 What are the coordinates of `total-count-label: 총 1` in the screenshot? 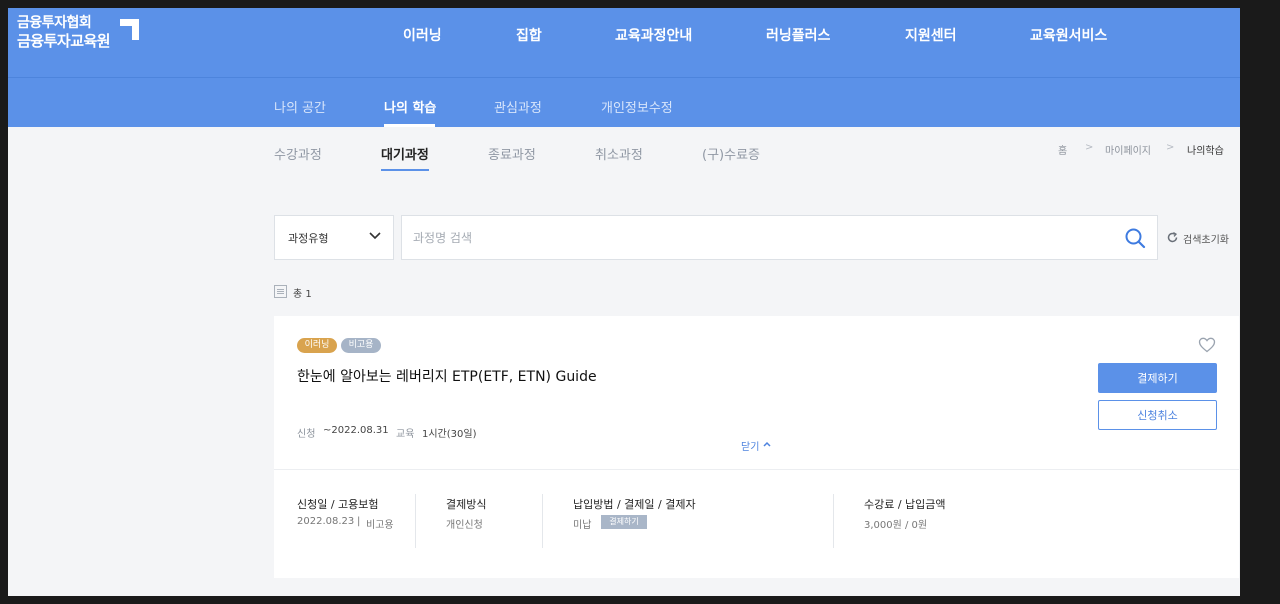 It's located at (302, 294).